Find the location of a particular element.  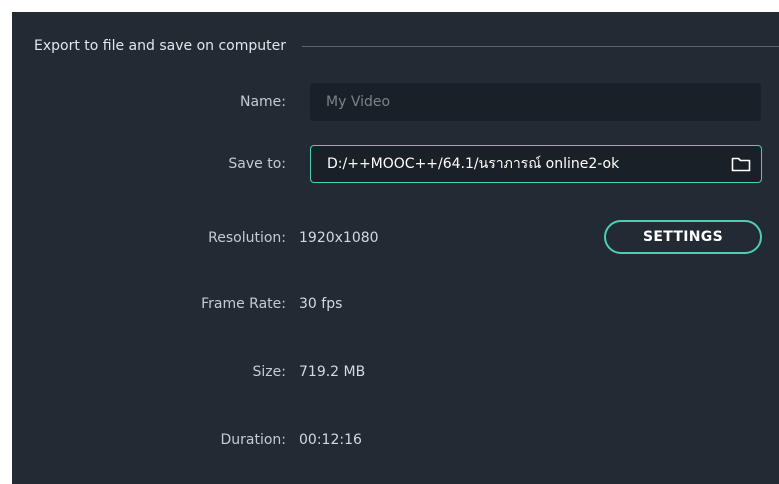

name-label: Name: is located at coordinates (262, 102).